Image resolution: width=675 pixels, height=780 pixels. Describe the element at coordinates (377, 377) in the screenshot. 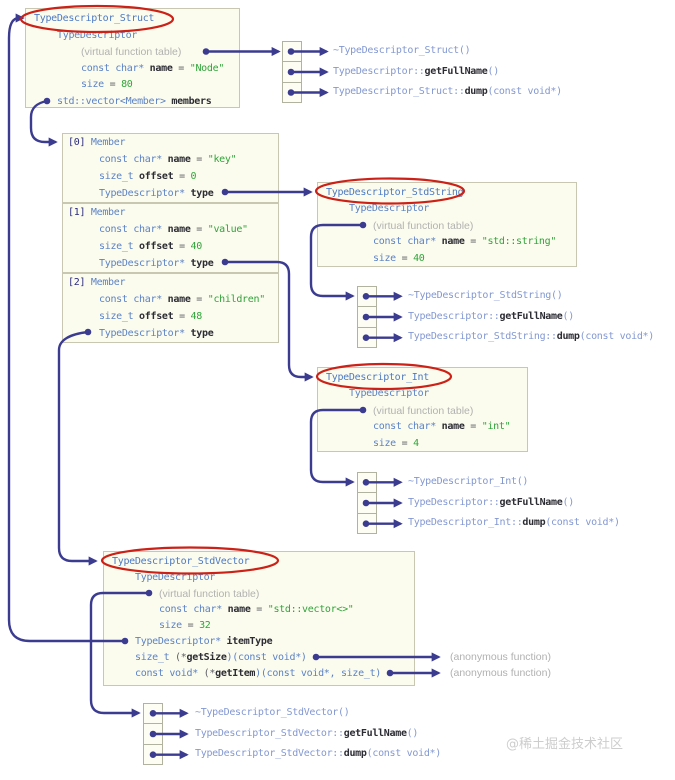

I see `code-token: TypeDescriptor_Int` at that location.